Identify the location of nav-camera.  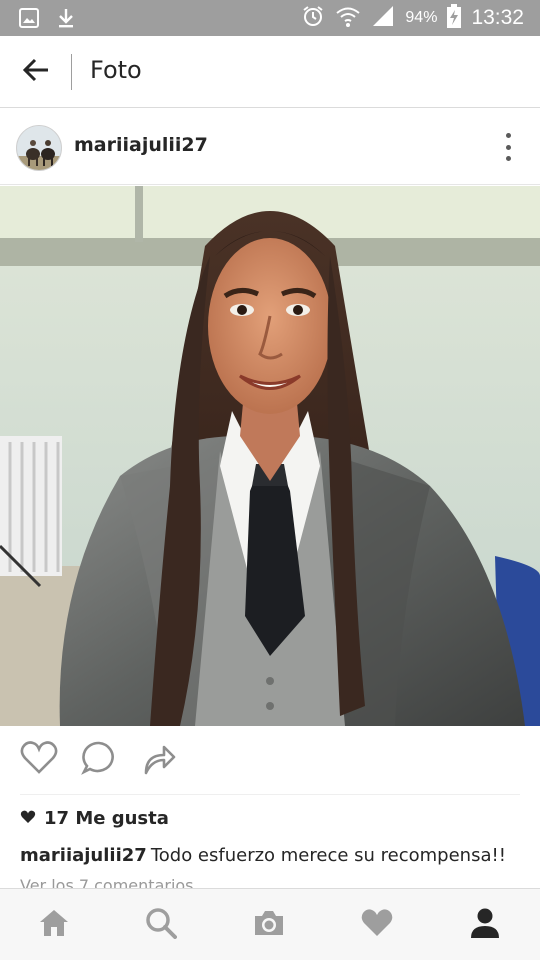
(269, 925).